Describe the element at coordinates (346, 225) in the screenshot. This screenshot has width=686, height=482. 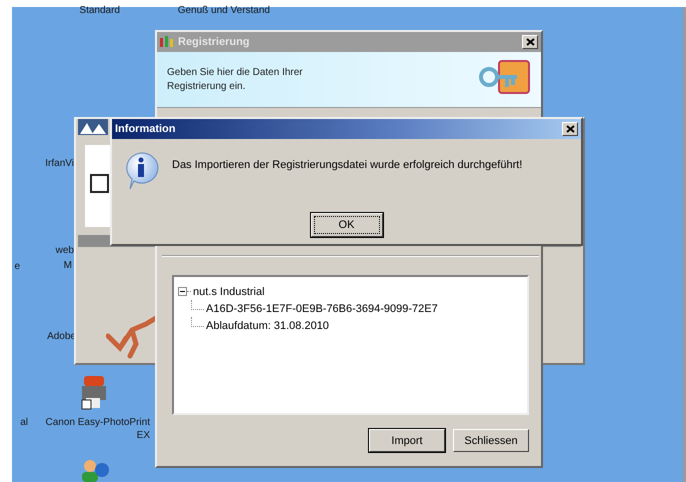
I see `ok-button: OK` at that location.